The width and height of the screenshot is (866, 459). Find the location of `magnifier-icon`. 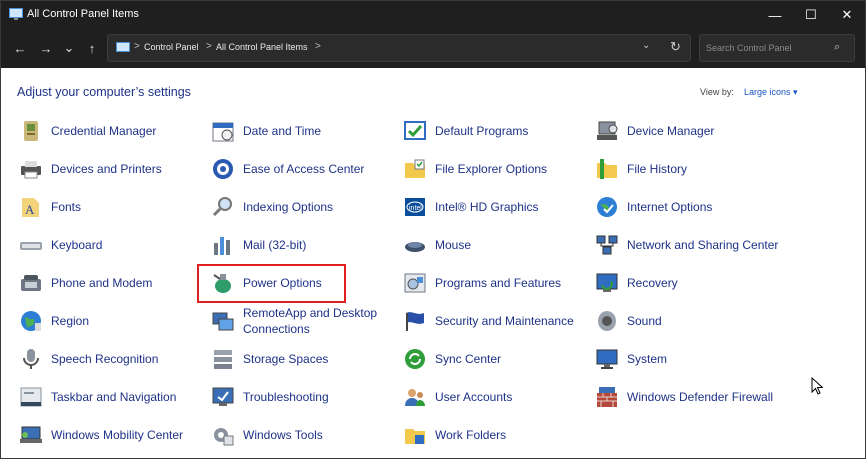

magnifier-icon is located at coordinates (222, 207).